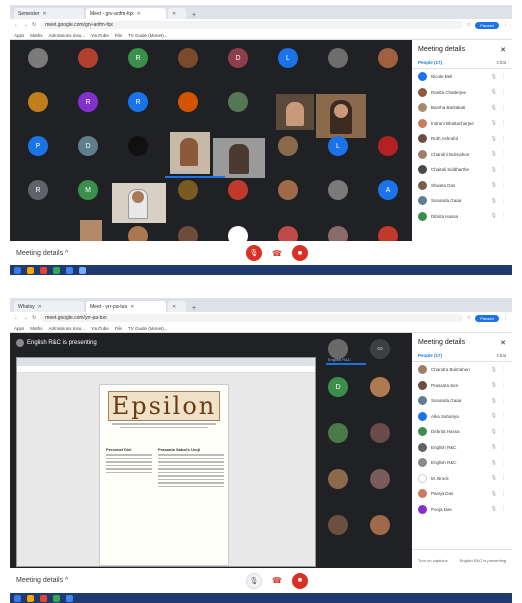 The width and height of the screenshot is (522, 603). What do you see at coordinates (462, 217) in the screenshot?
I see `participant-row: Dibrita Hassa 🎙 ⋮` at bounding box center [462, 217].